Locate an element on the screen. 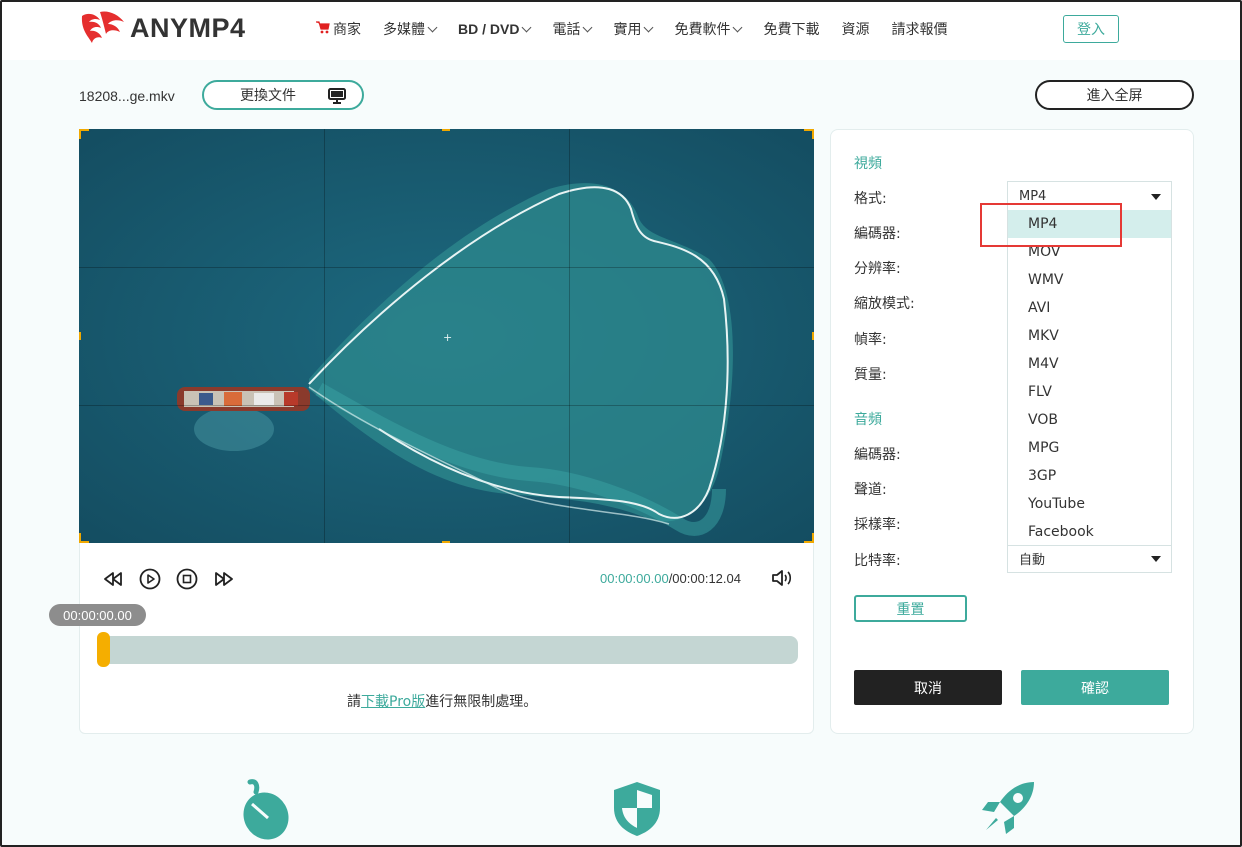 The height and width of the screenshot is (847, 1242). nav-item: 請求報價 is located at coordinates (919, 29).